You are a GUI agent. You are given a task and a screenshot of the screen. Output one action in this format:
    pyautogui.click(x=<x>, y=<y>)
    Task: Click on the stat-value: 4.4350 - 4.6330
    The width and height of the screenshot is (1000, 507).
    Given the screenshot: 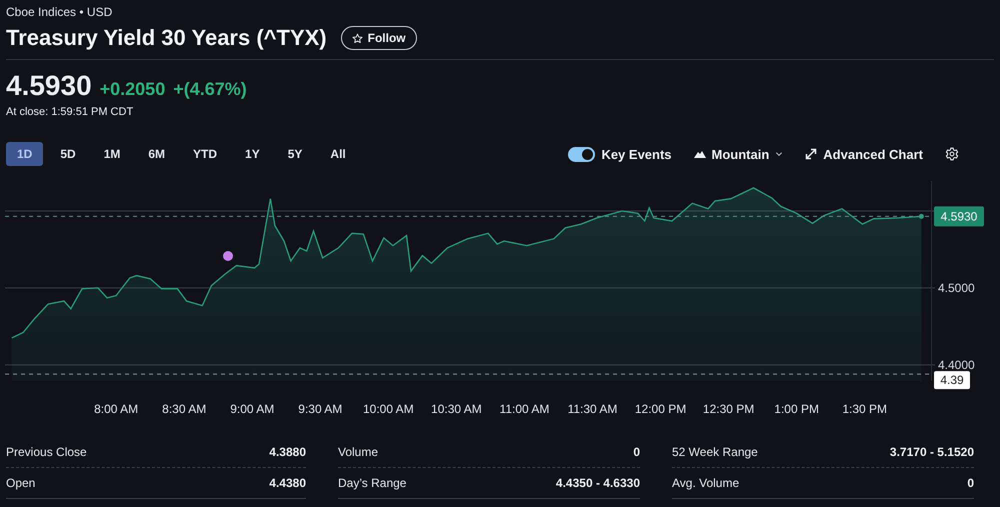 What is the action you would take?
    pyautogui.click(x=598, y=483)
    